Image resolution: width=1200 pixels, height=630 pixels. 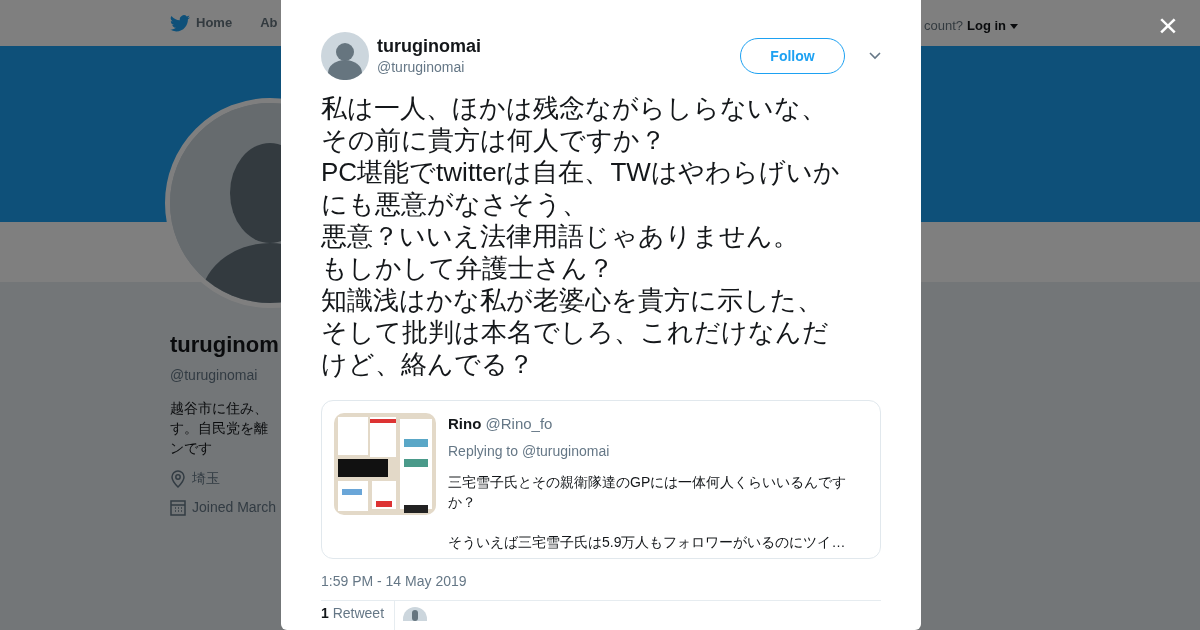 What do you see at coordinates (529, 451) in the screenshot?
I see `replying-to-text: Replying to @turuginomai` at bounding box center [529, 451].